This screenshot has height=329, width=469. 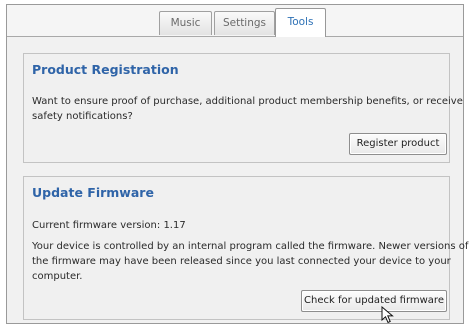 What do you see at coordinates (185, 23) in the screenshot?
I see `tab-music: Music` at bounding box center [185, 23].